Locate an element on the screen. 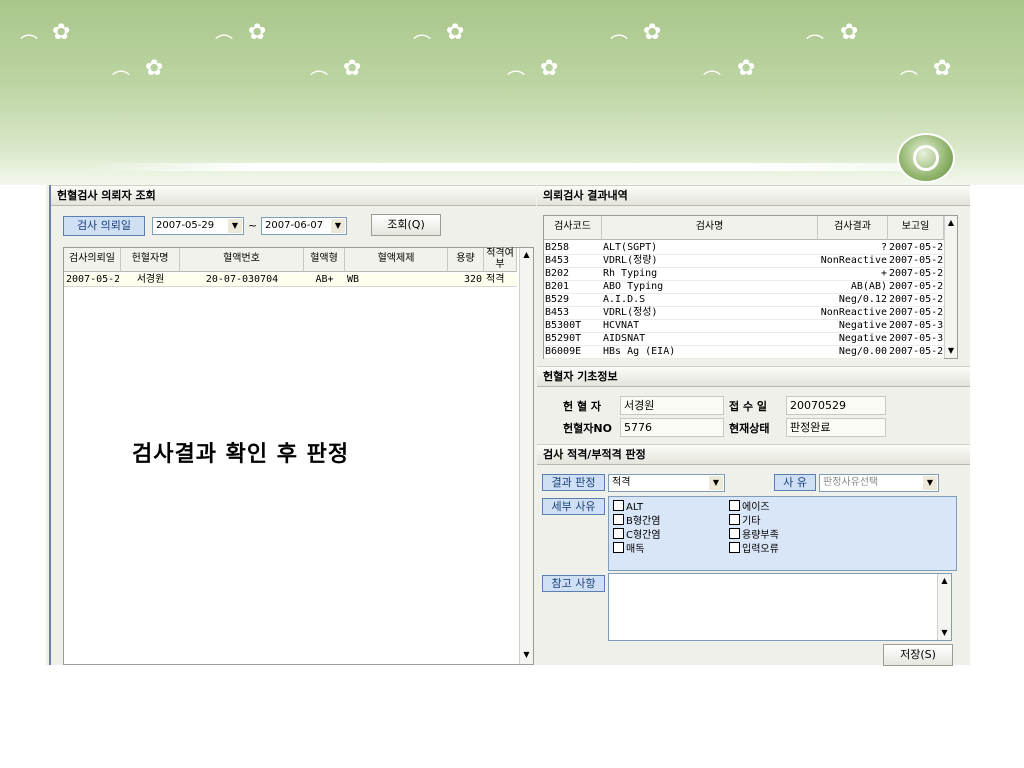 This screenshot has width=1024, height=768. table-cell: VDRL(정성) is located at coordinates (630, 312).